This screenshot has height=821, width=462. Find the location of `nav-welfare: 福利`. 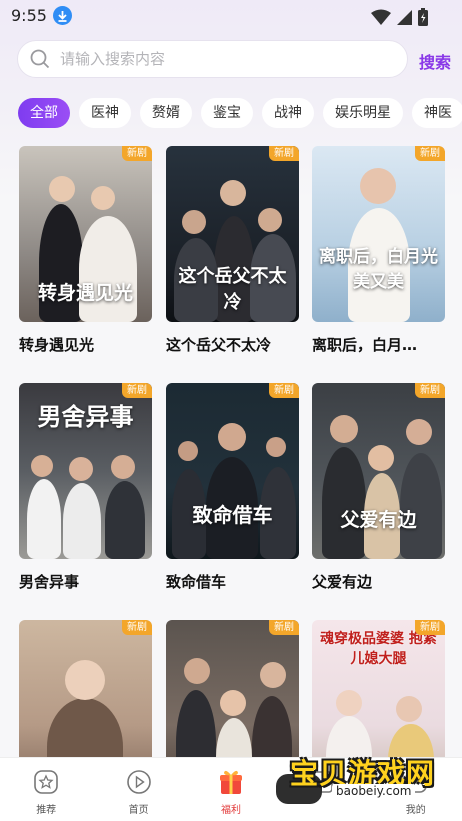

nav-welfare: 福利 is located at coordinates (231, 789).